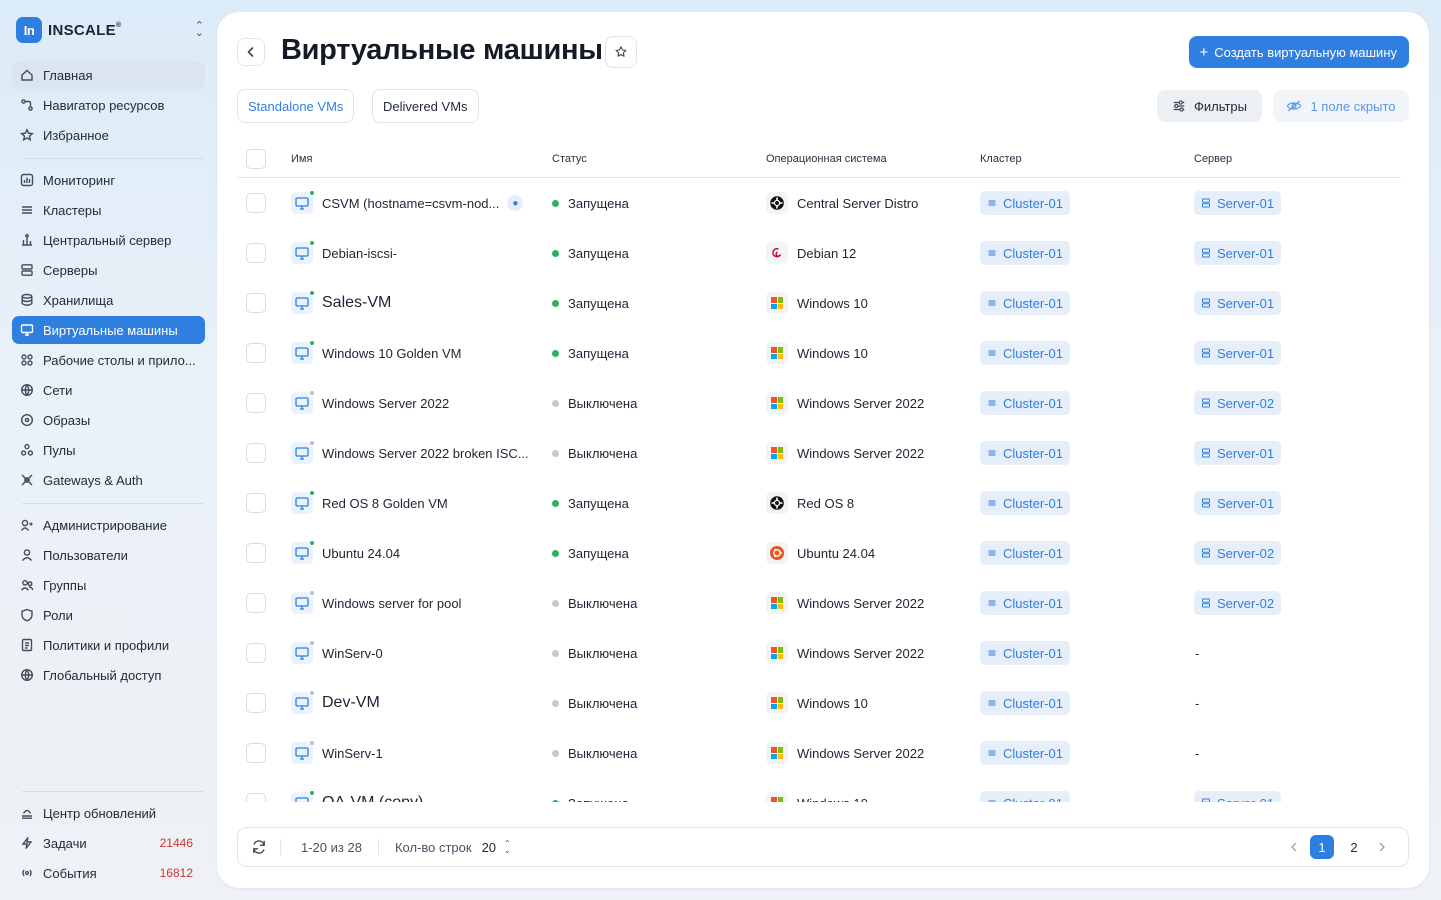  What do you see at coordinates (385, 403) in the screenshot?
I see `vm-name-link: Windows Server 2022` at bounding box center [385, 403].